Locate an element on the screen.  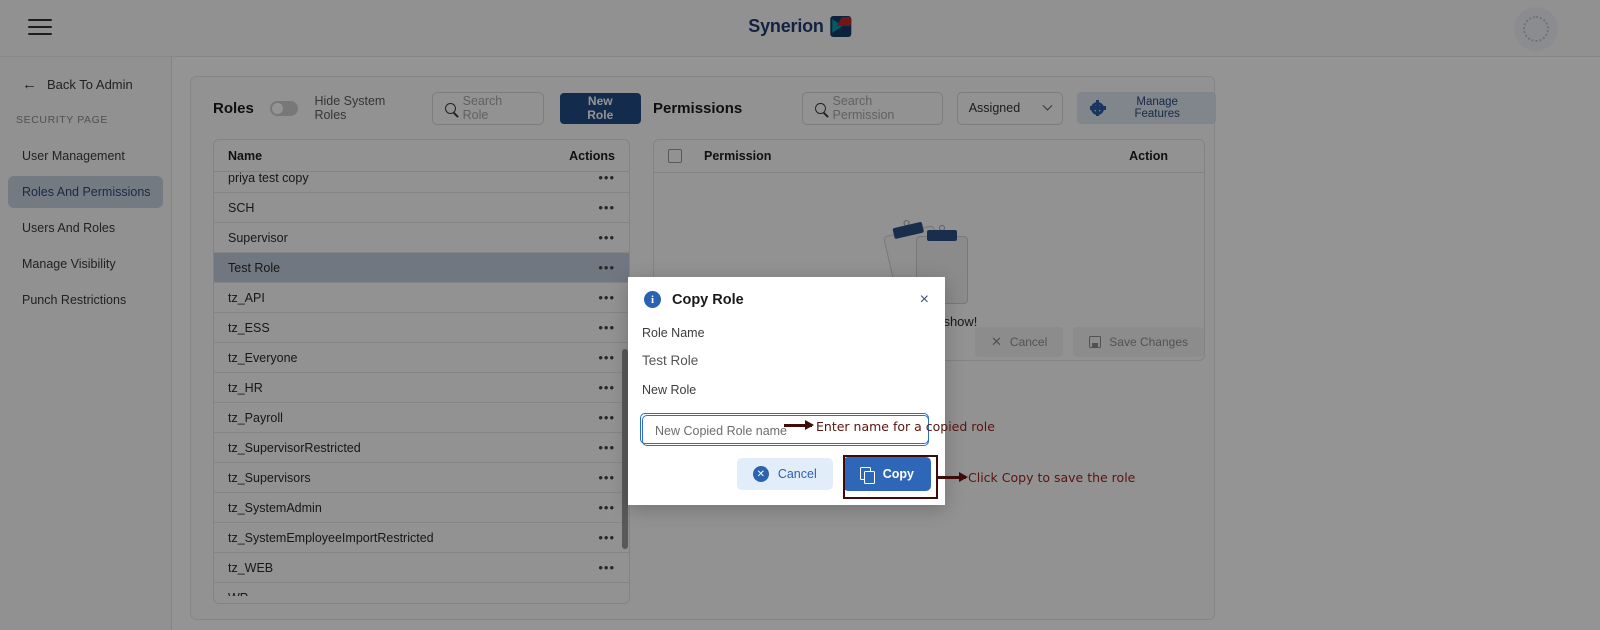
role-name-cell: SCH is located at coordinates (241, 207).